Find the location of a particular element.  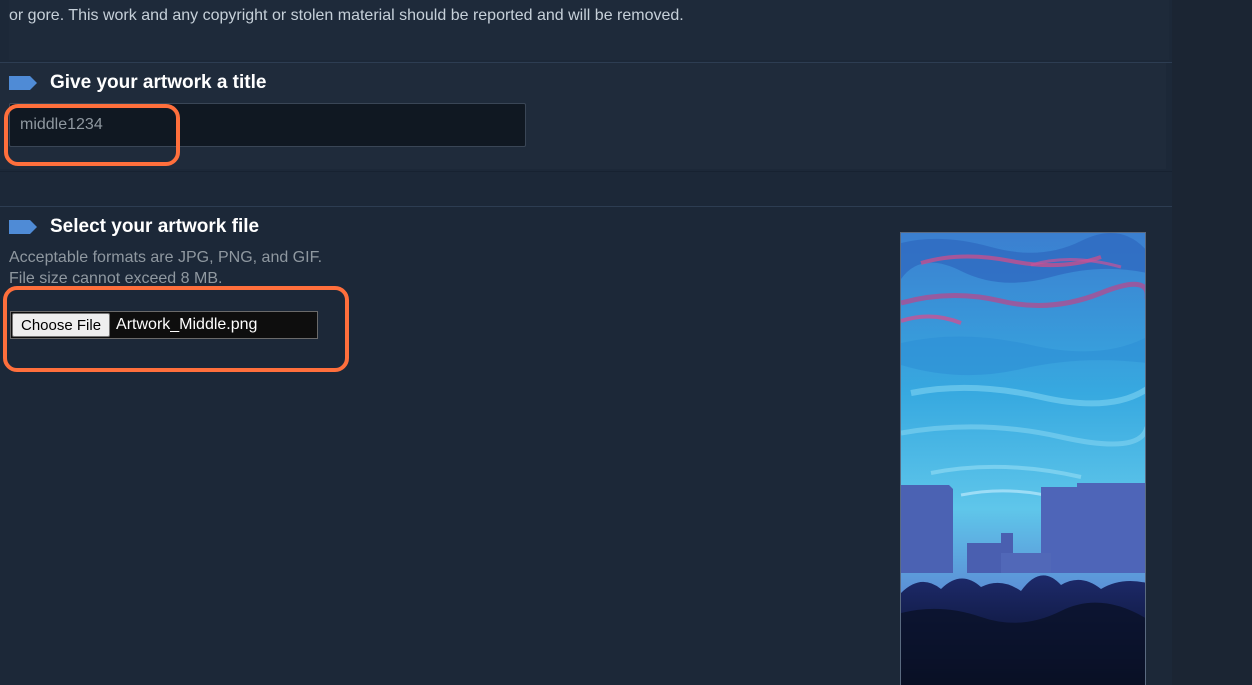

file-section-header: Select your artwork file is located at coordinates (134, 227).